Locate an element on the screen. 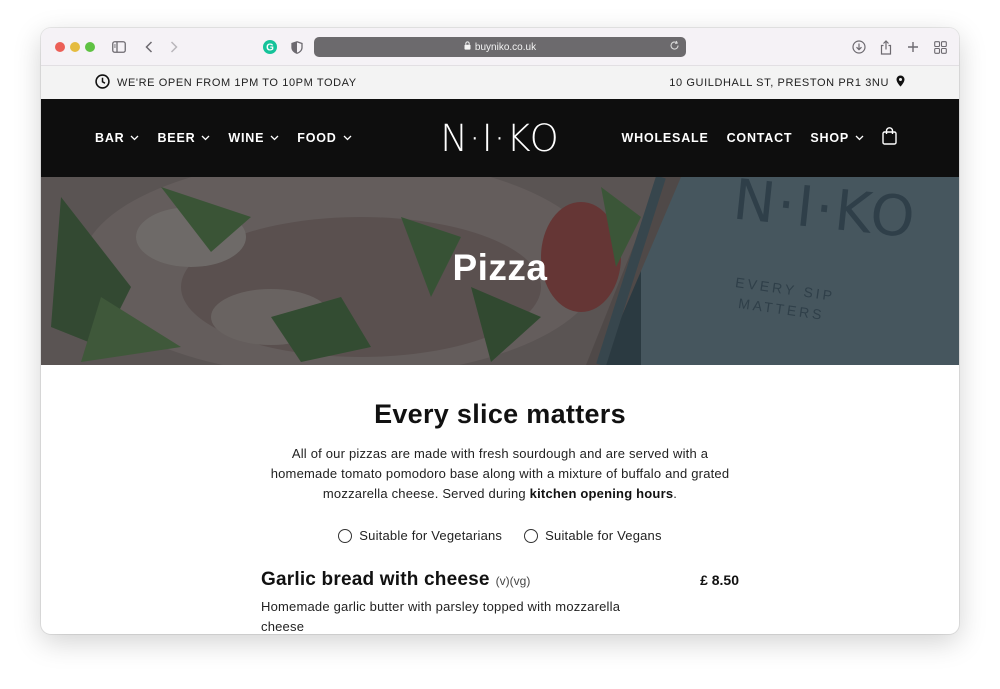 The image size is (1000, 689). vegetarian-filter: Suitable for Vegetarians is located at coordinates (420, 535).